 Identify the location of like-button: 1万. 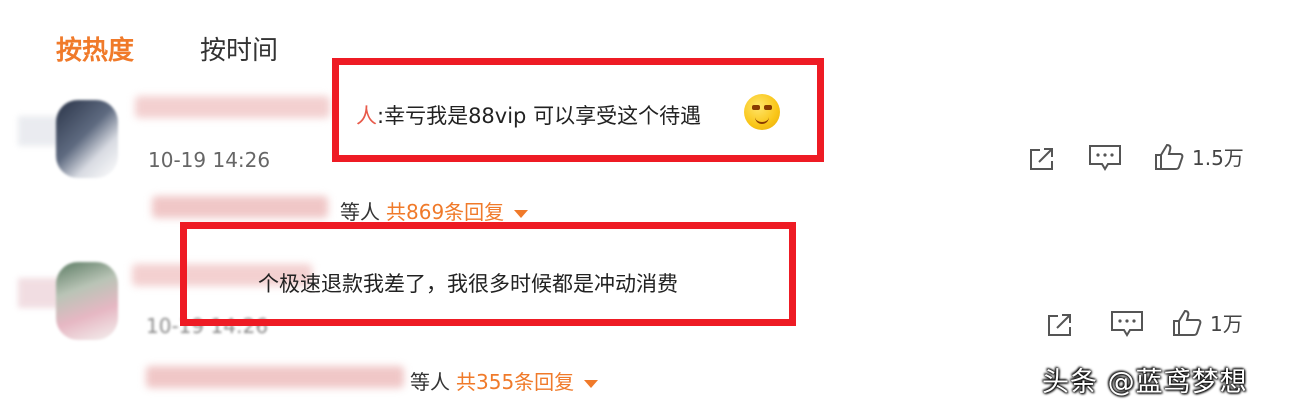
(1207, 322).